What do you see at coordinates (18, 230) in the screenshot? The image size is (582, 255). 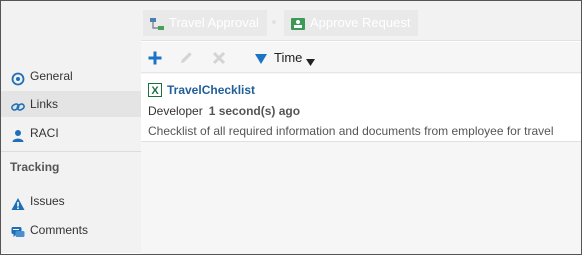 I see `comments-icon` at bounding box center [18, 230].